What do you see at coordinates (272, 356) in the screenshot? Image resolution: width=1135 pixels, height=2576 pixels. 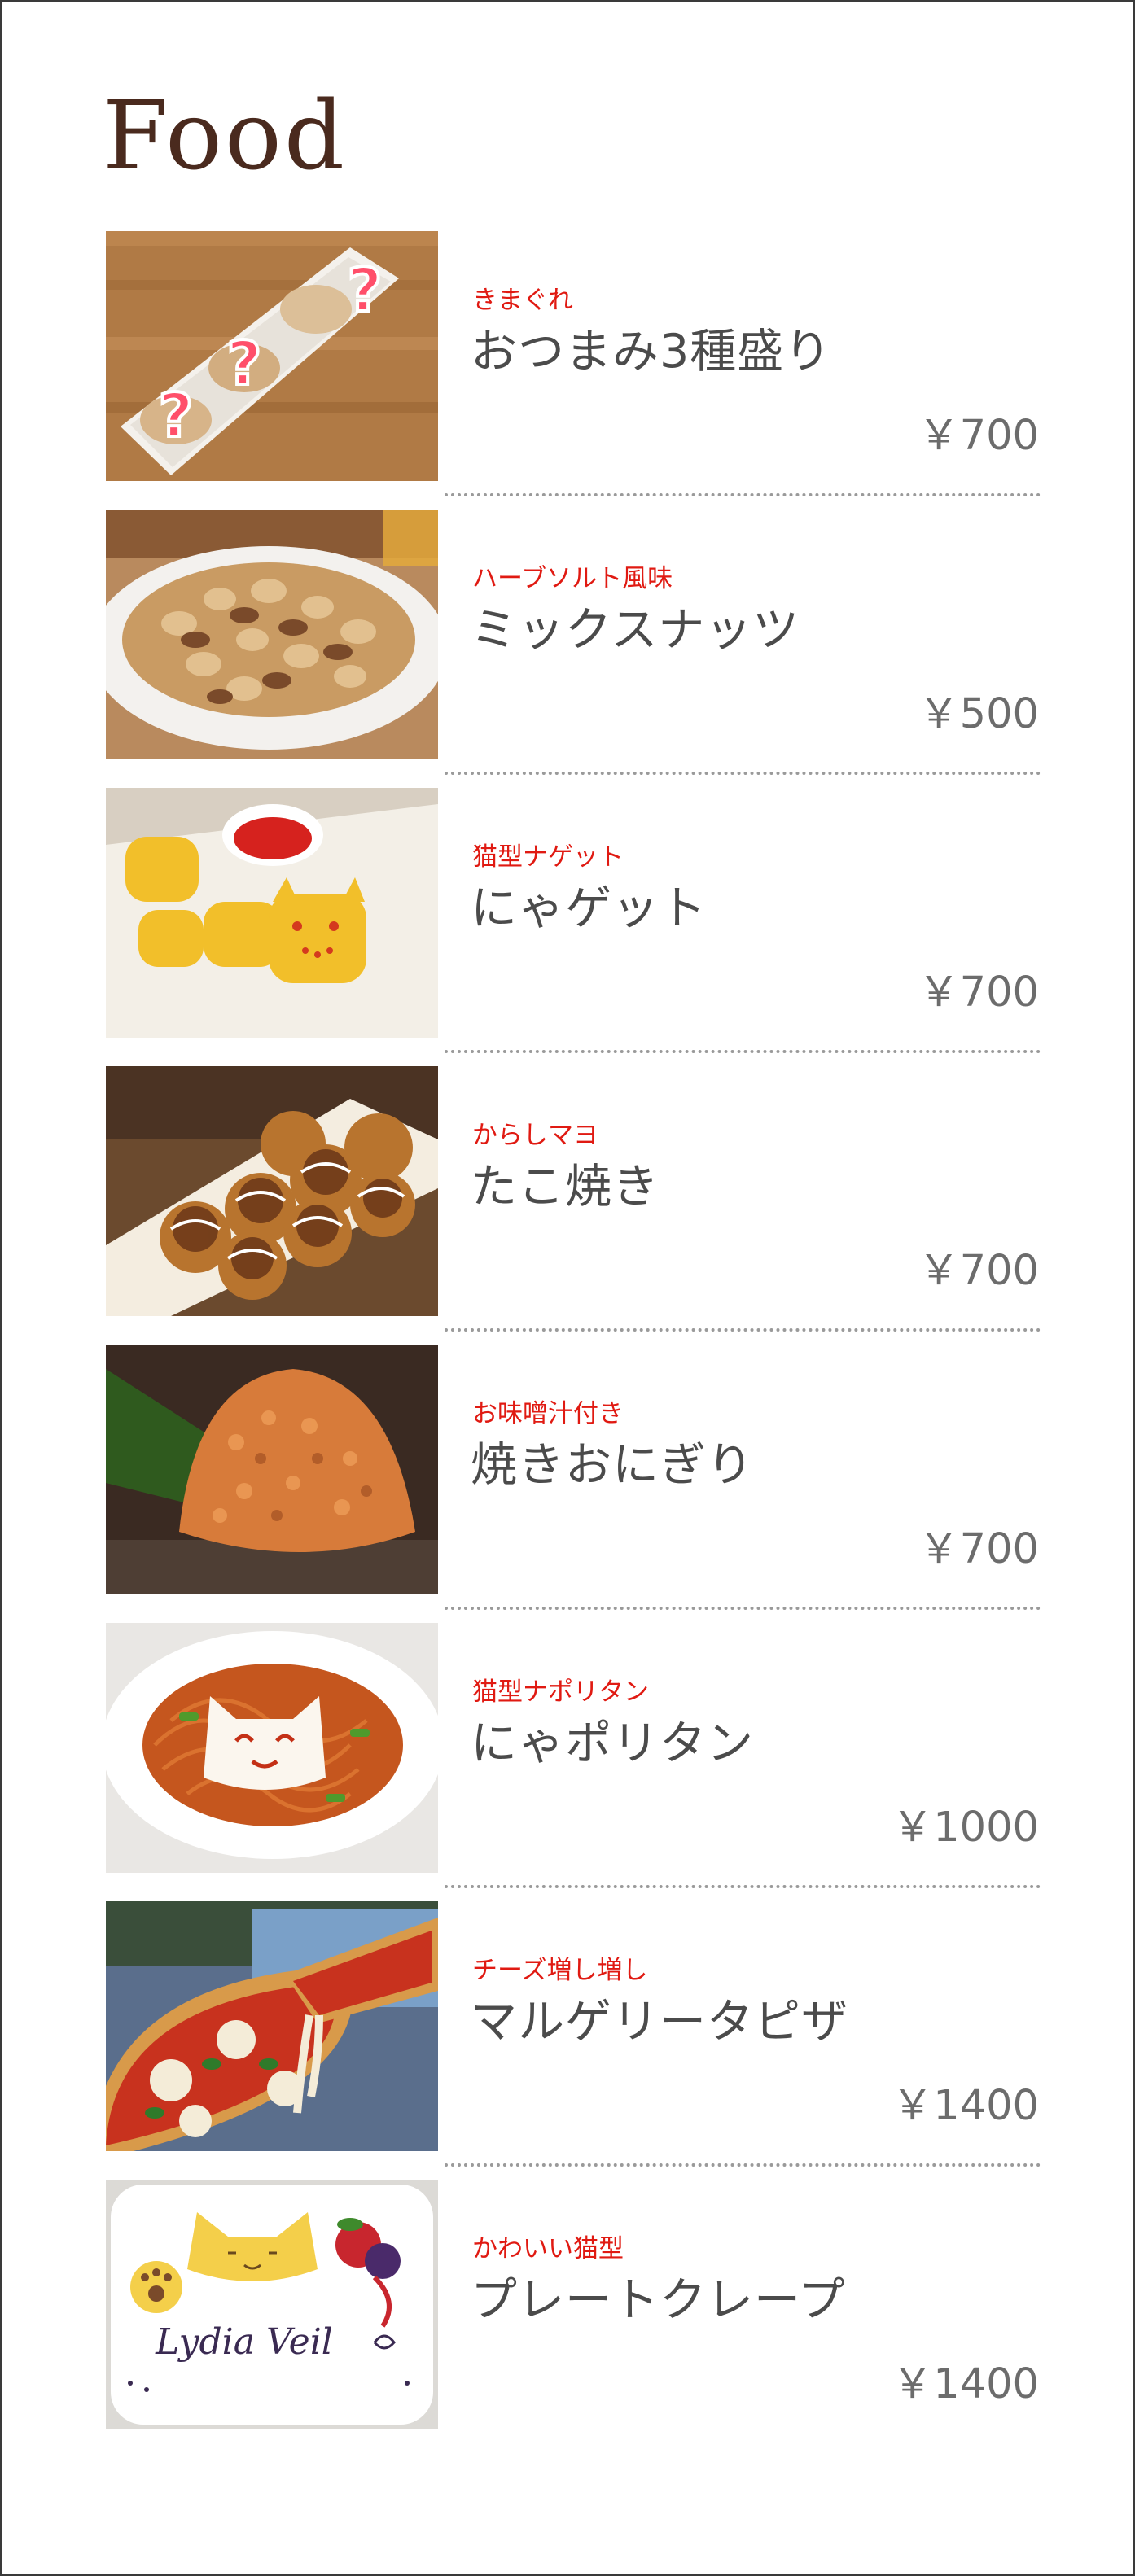 I see `snack-platter-photo: ? ? ?` at bounding box center [272, 356].